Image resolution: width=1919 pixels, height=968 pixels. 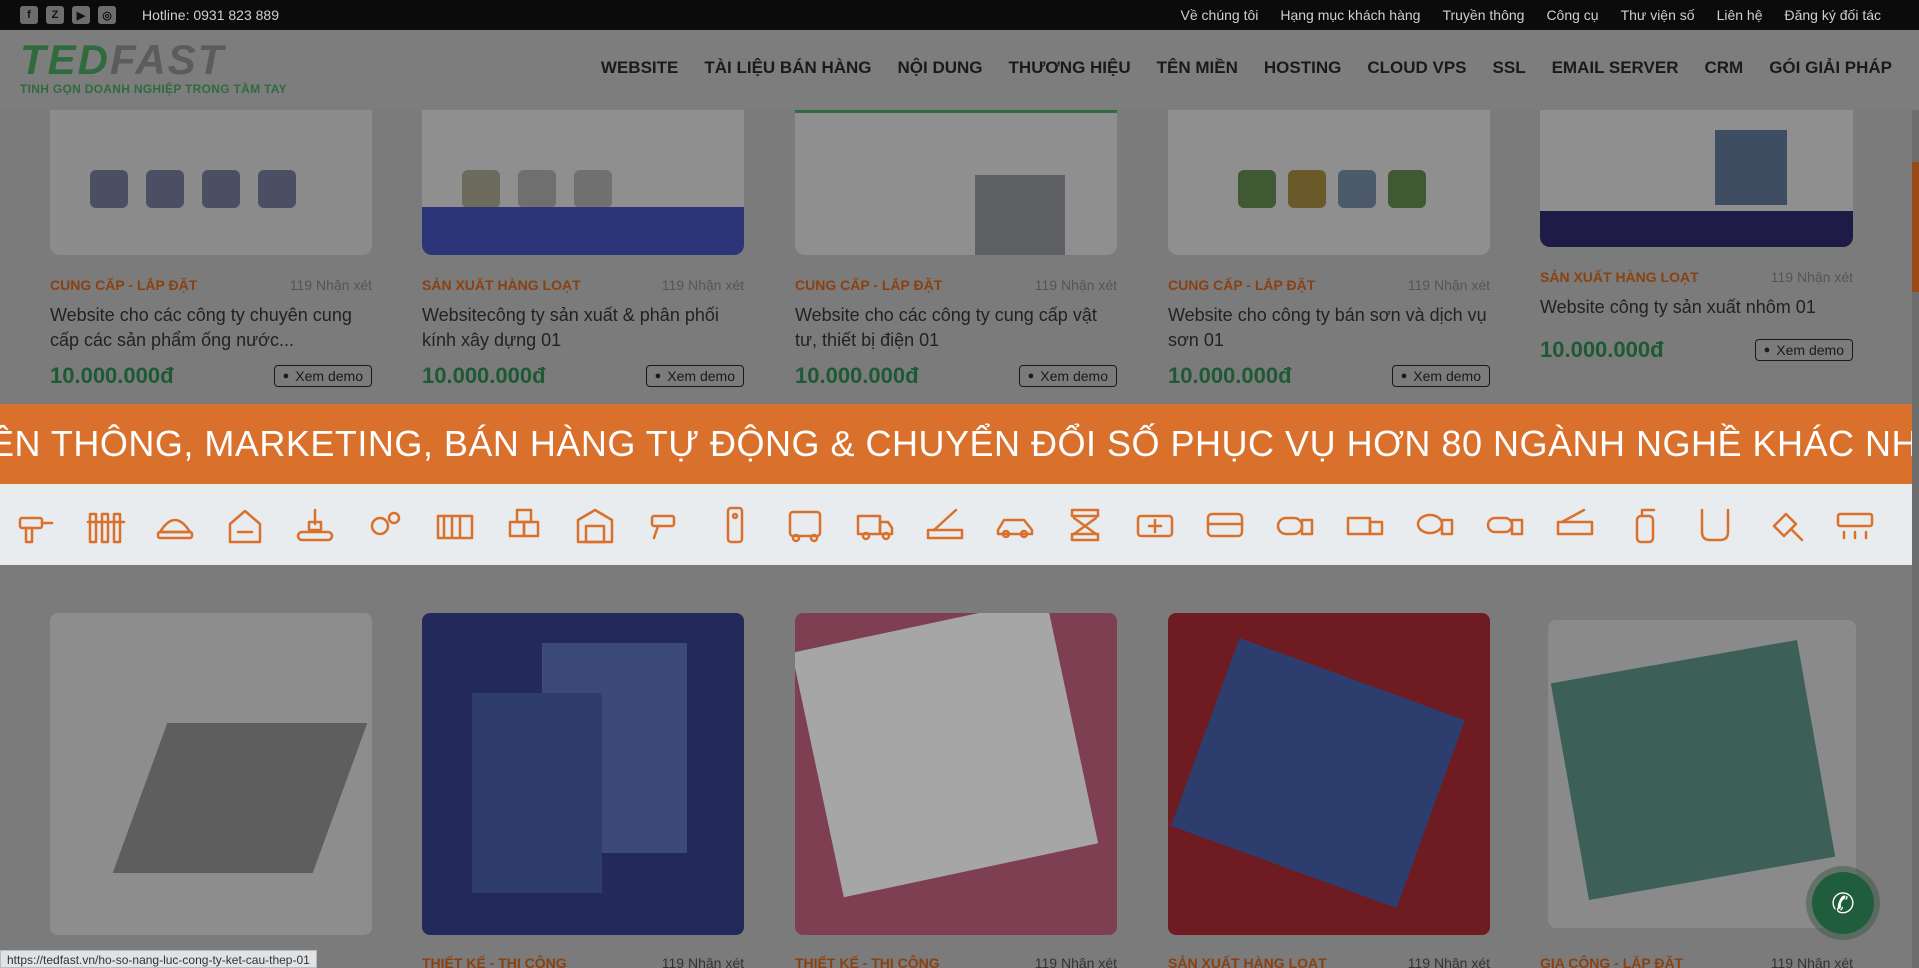 I want to click on nav-solutions: GÓI GIẢI PHÁP, so click(x=1830, y=68).